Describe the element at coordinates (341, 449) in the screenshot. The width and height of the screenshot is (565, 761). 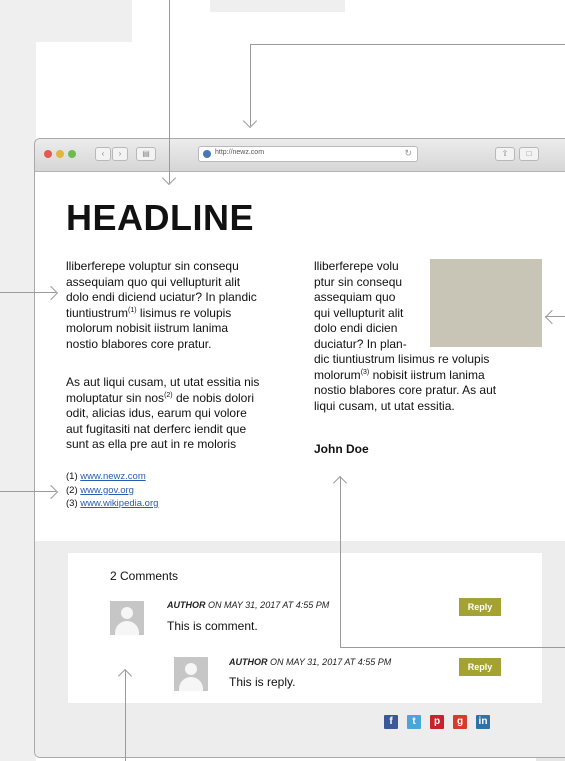
I see `author-name: John Doe` at that location.